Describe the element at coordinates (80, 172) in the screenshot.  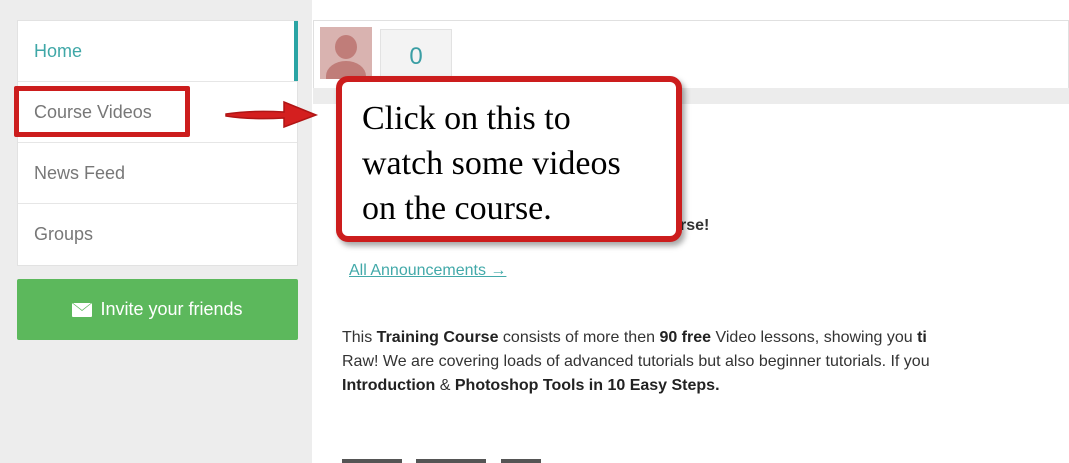
I see `sidebar-item-label: News Feed` at that location.